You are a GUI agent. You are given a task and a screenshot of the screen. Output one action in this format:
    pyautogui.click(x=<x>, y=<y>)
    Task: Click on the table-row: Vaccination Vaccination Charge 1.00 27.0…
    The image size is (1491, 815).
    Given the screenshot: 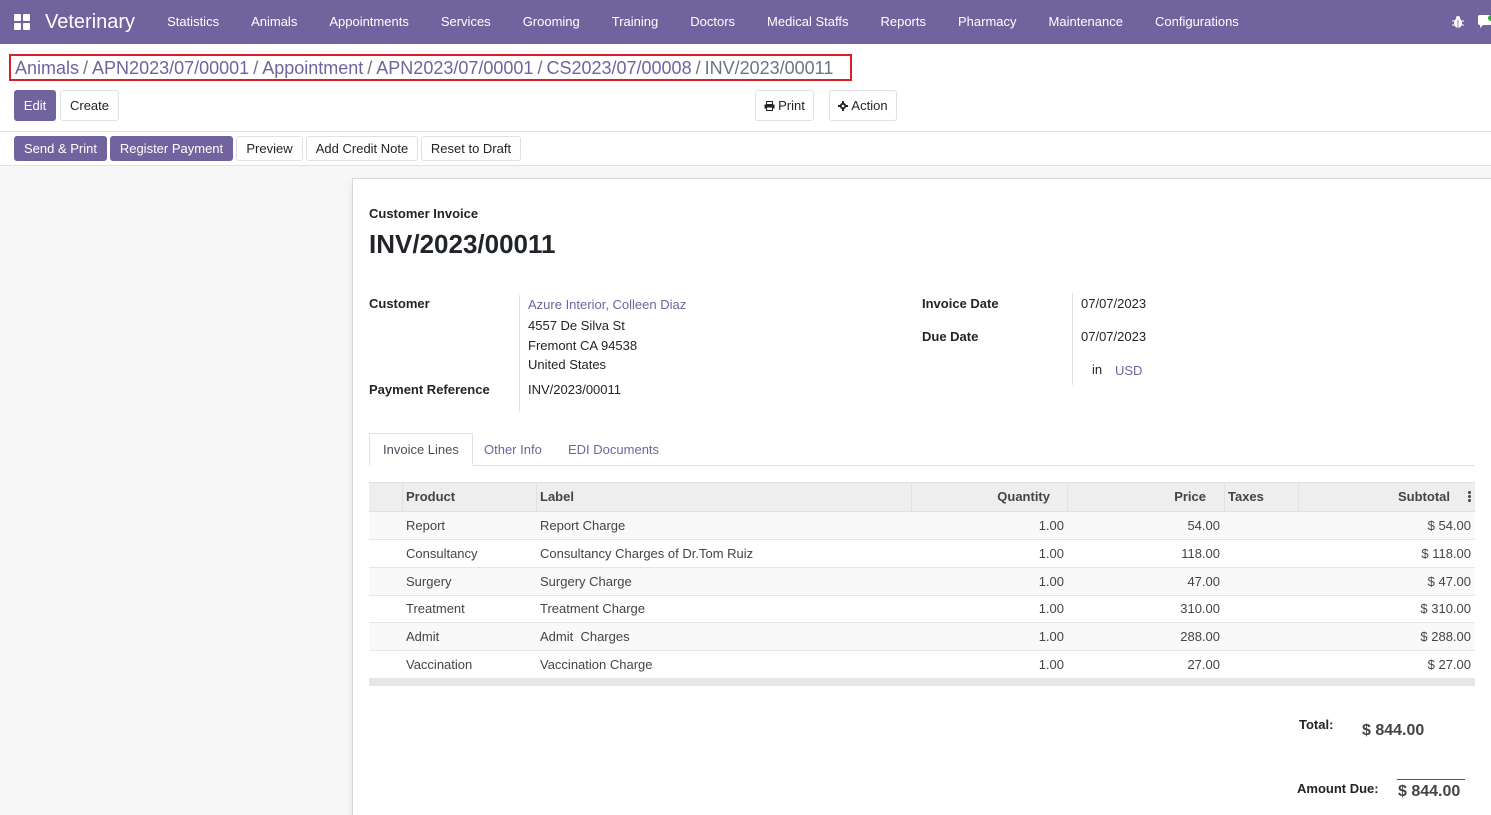 What is the action you would take?
    pyautogui.click(x=922, y=665)
    